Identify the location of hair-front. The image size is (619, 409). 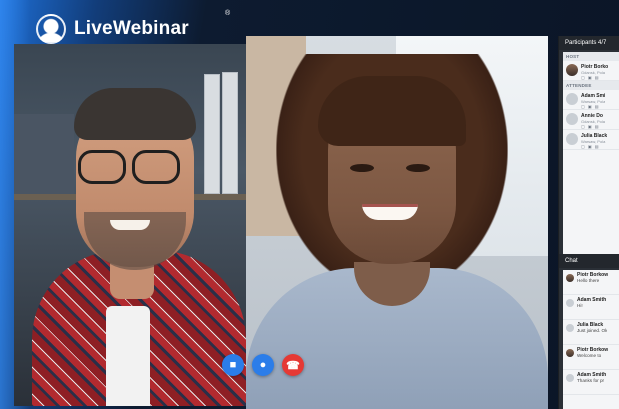
(392, 111).